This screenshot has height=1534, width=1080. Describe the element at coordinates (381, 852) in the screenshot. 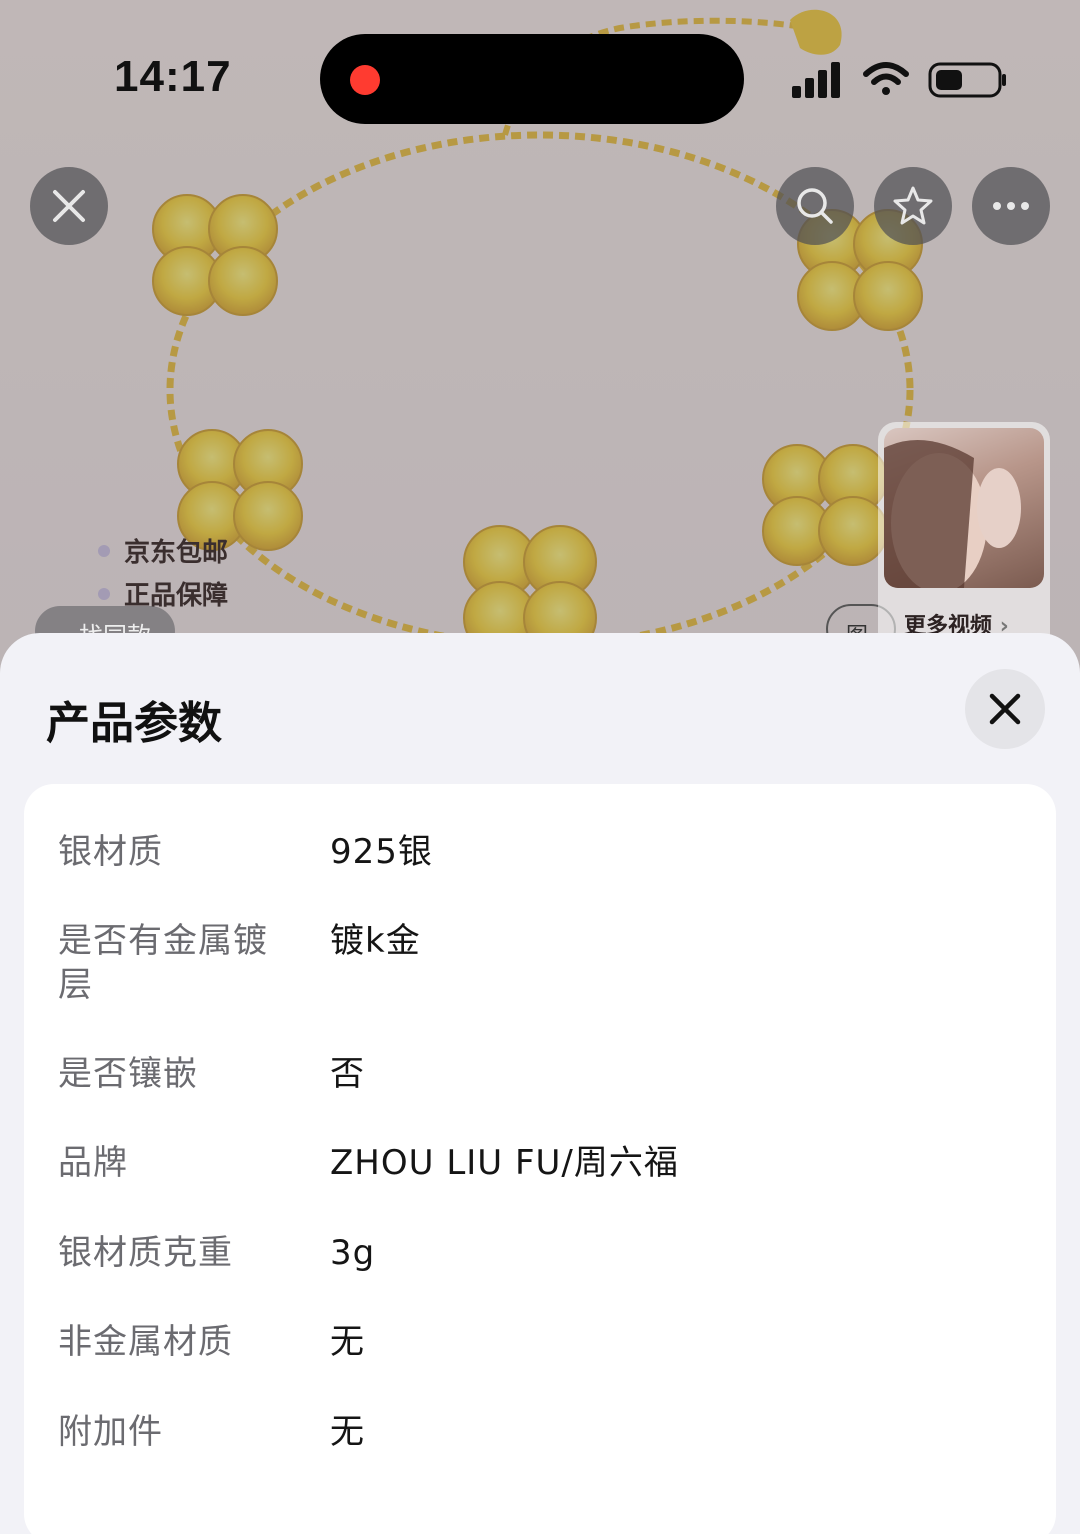

I see `param-value: 925银` at that location.